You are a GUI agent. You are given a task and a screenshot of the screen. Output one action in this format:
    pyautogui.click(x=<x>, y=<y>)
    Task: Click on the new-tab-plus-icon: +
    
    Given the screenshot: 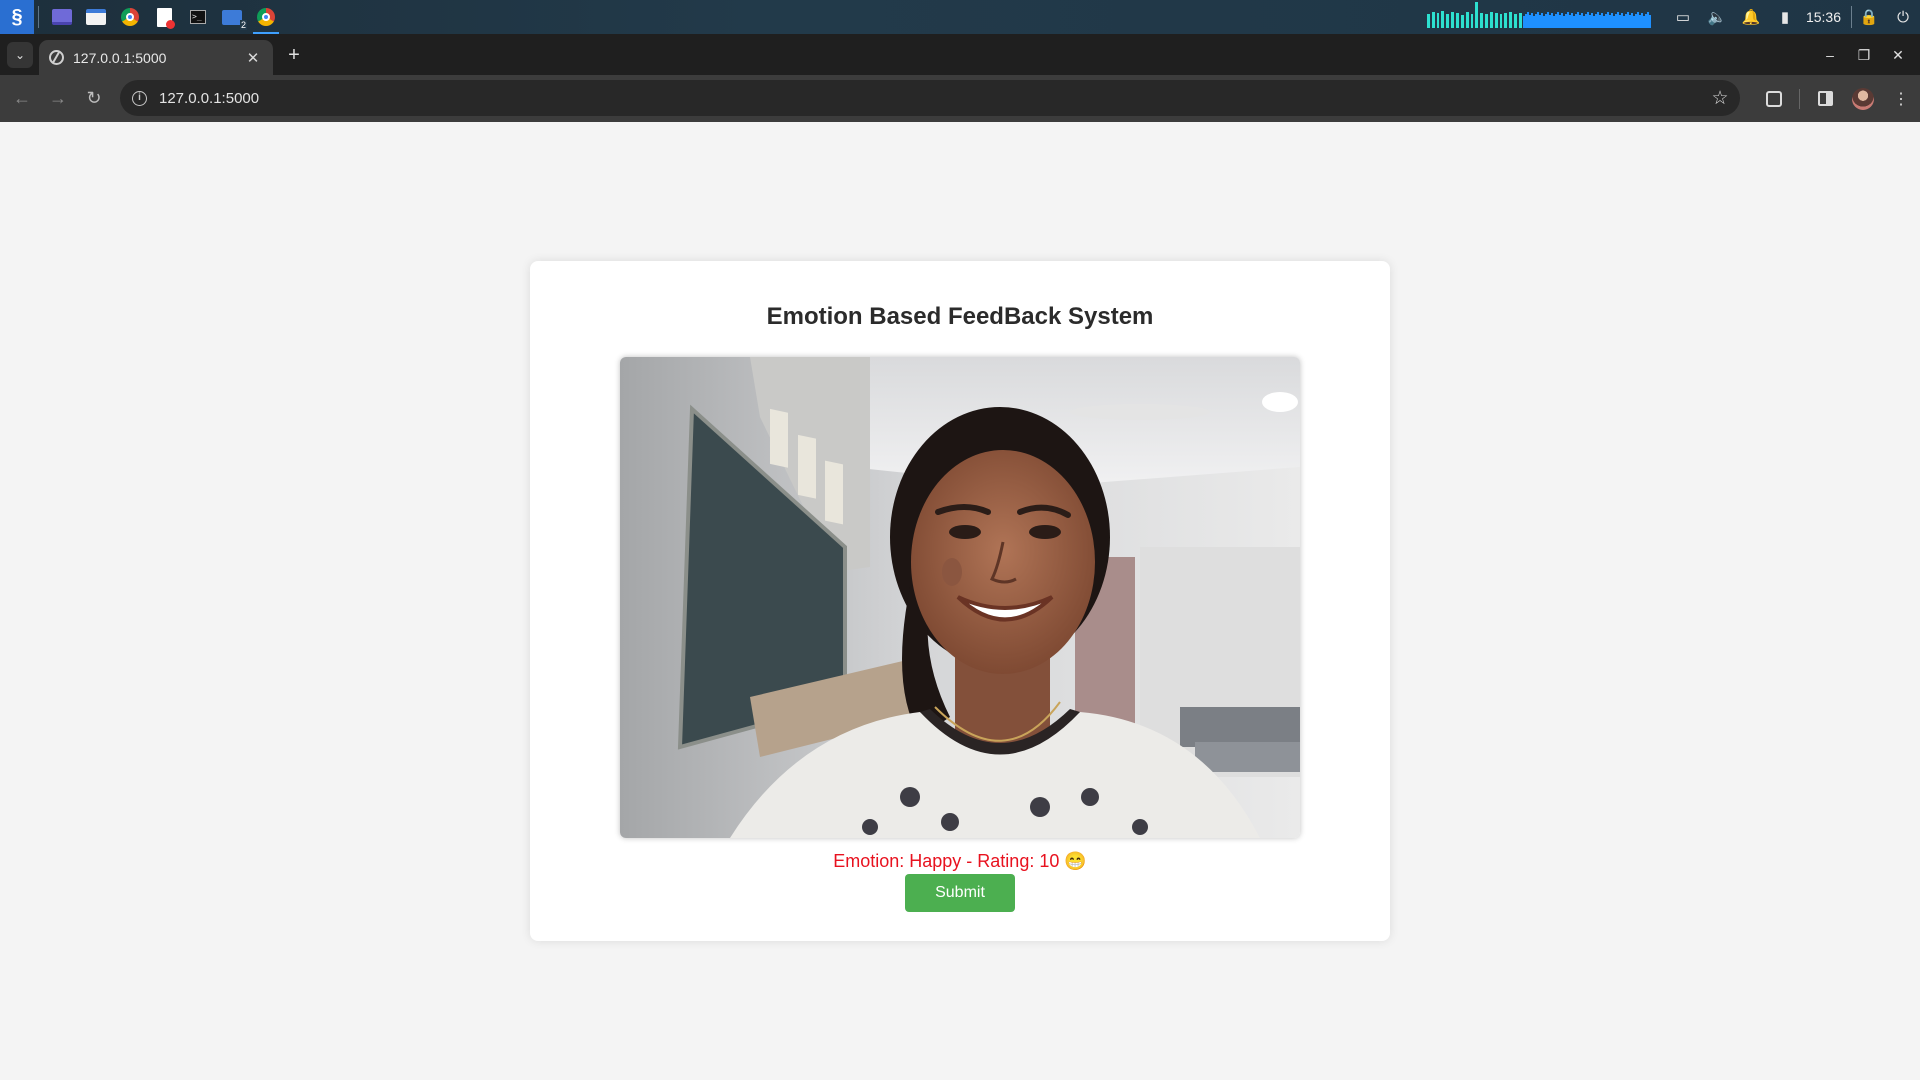 What is the action you would take?
    pyautogui.click(x=294, y=55)
    